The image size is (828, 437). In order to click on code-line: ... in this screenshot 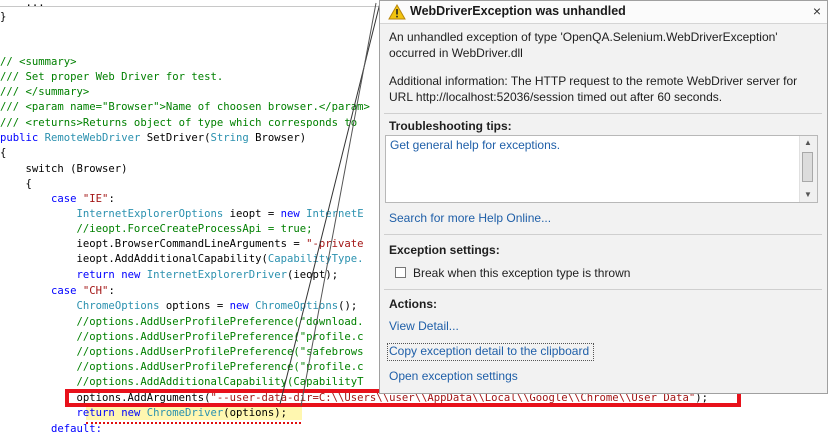, I will do `click(22, 5)`.